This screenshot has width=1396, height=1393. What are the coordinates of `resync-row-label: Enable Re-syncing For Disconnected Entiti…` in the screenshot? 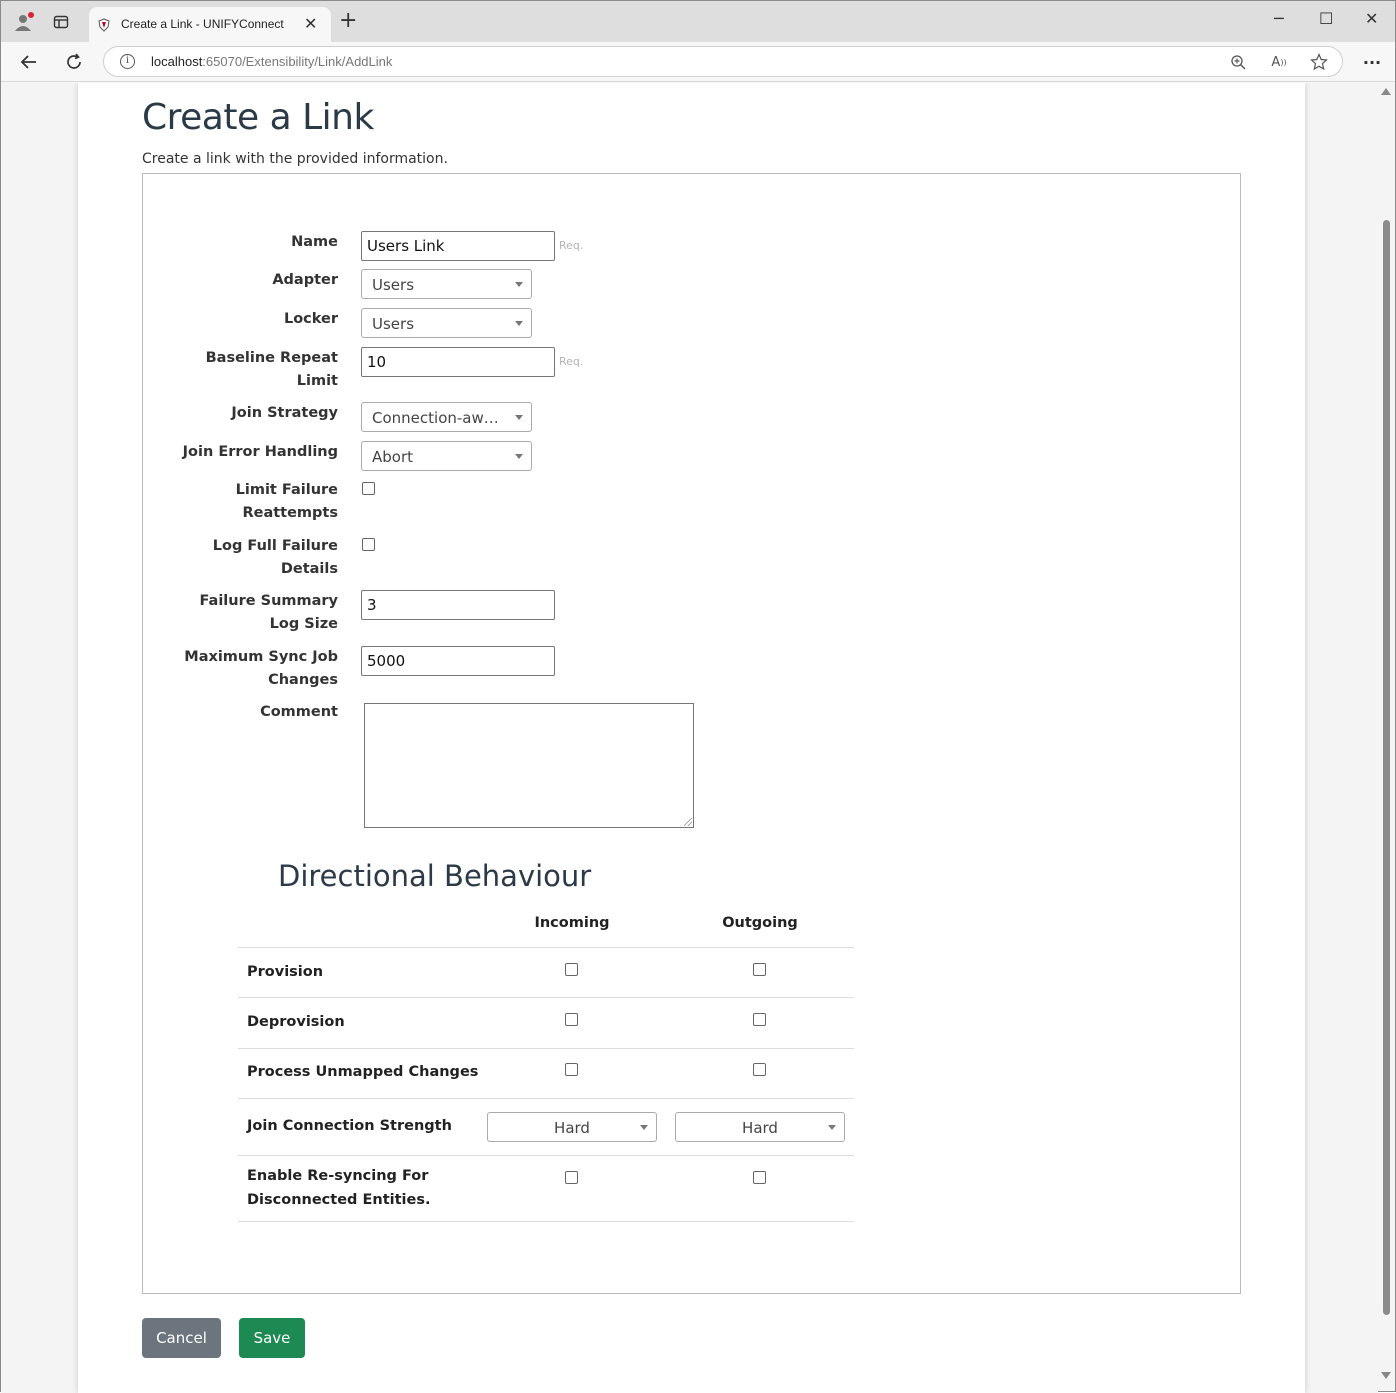 It's located at (339, 1188).